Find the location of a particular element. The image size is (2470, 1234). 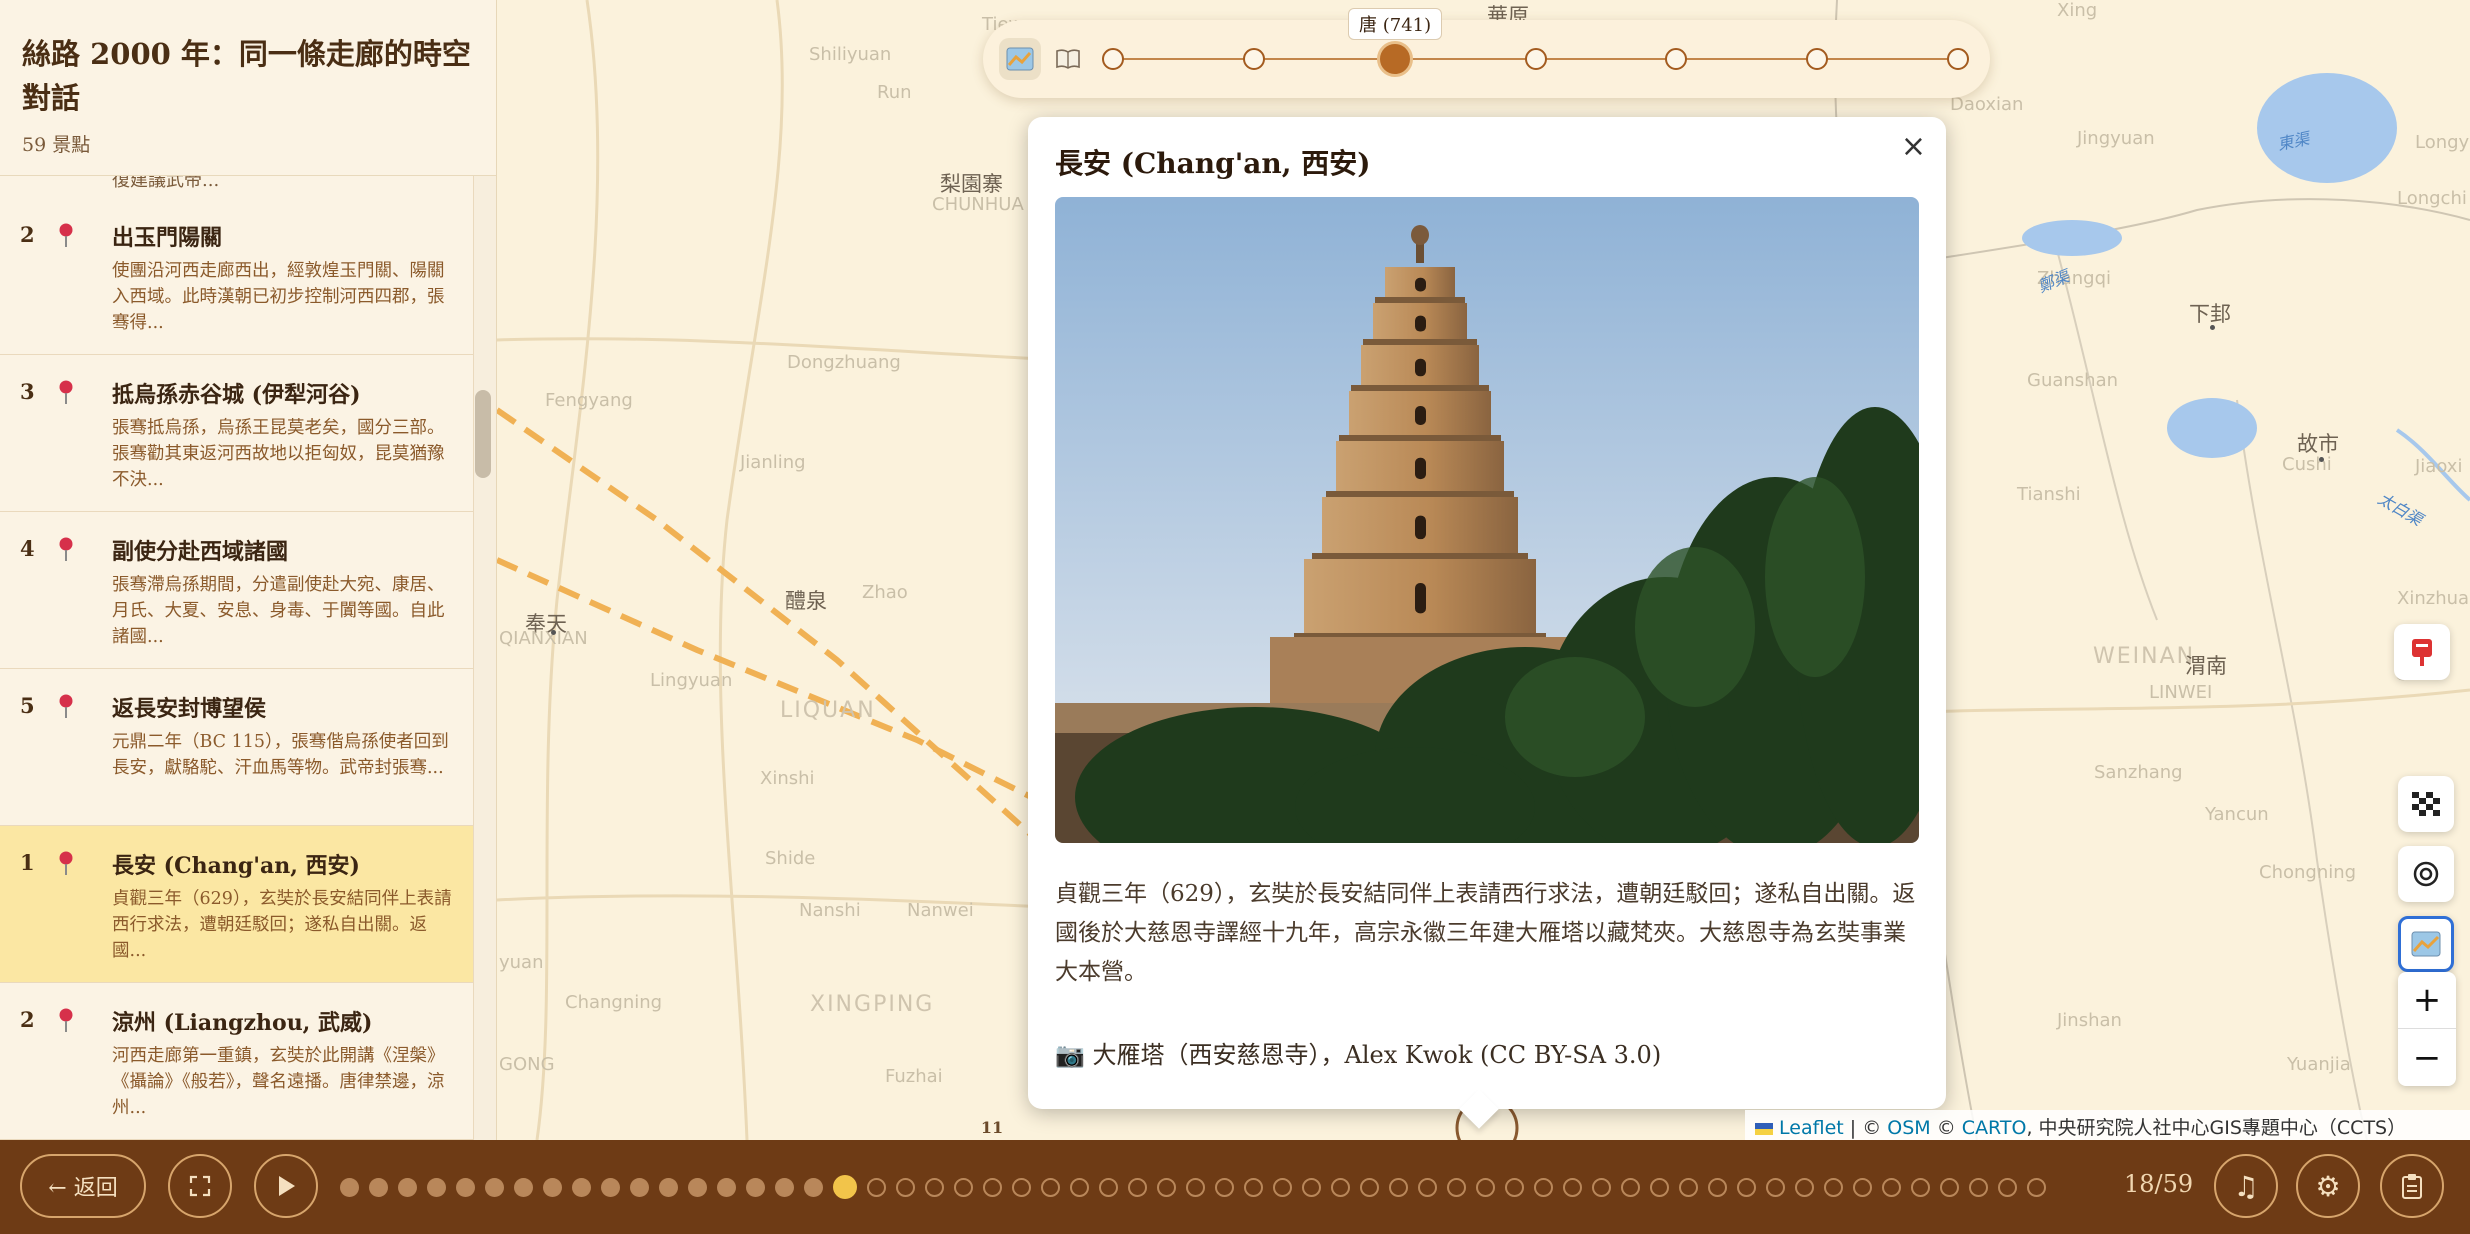

map-label: XINGPING is located at coordinates (872, 1004).